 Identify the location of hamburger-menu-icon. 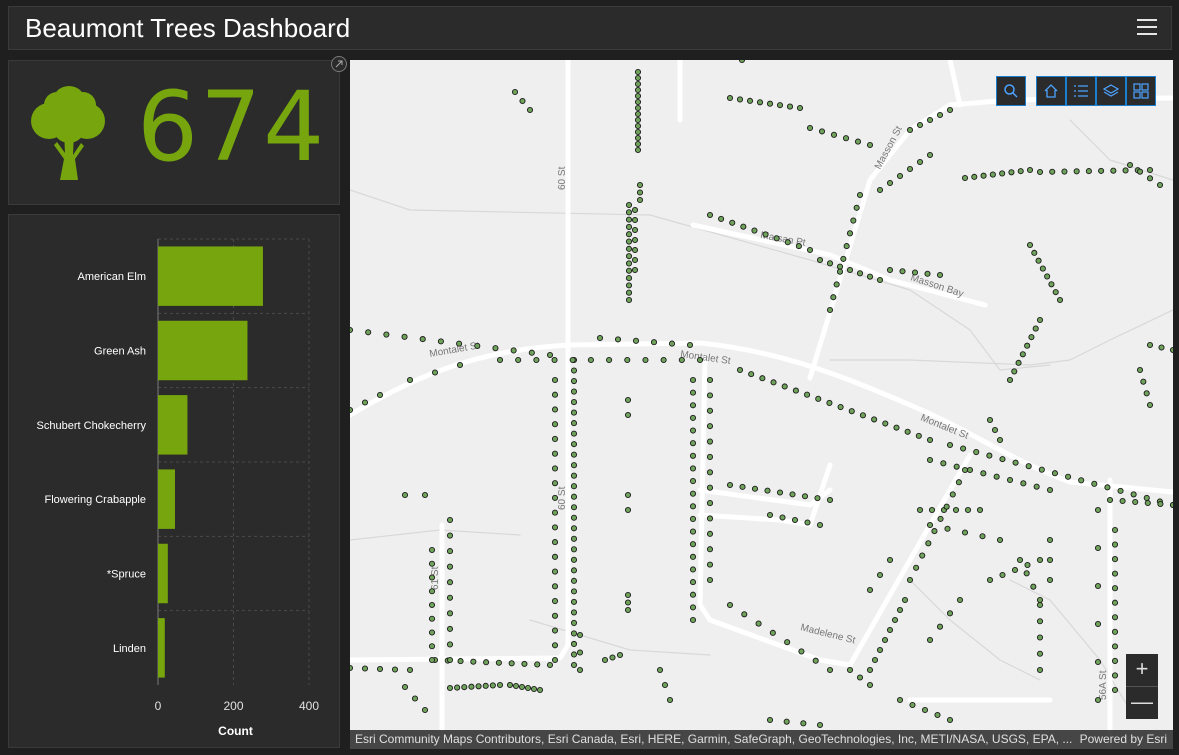
(1147, 28).